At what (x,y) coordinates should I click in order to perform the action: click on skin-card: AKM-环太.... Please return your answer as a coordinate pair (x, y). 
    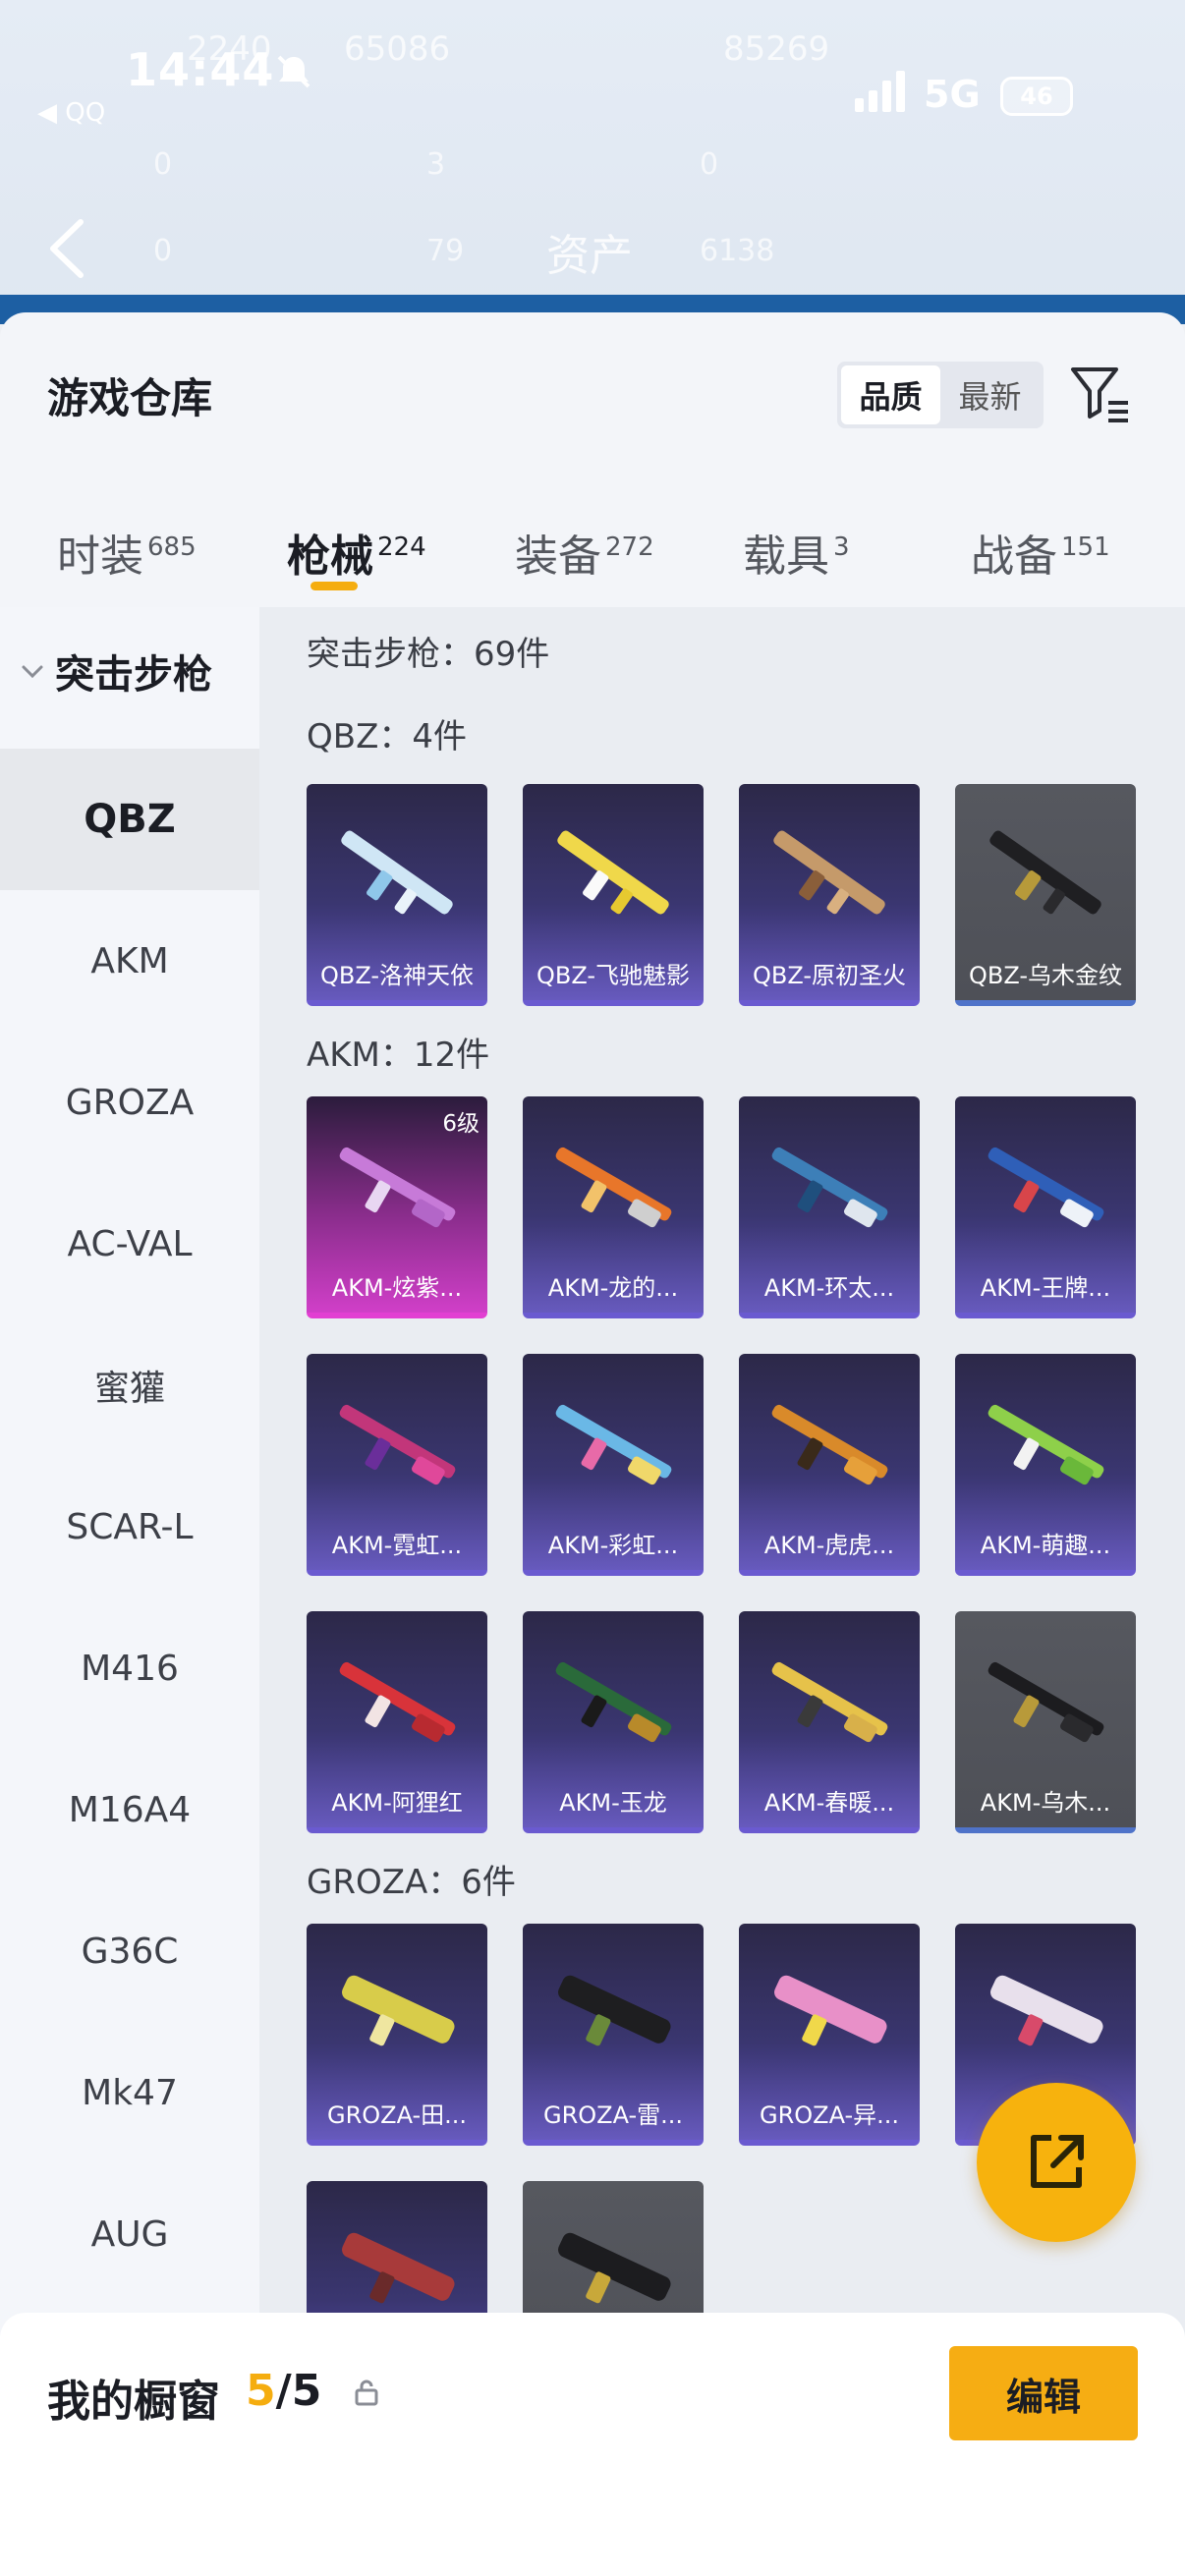
    Looking at the image, I should click on (830, 1207).